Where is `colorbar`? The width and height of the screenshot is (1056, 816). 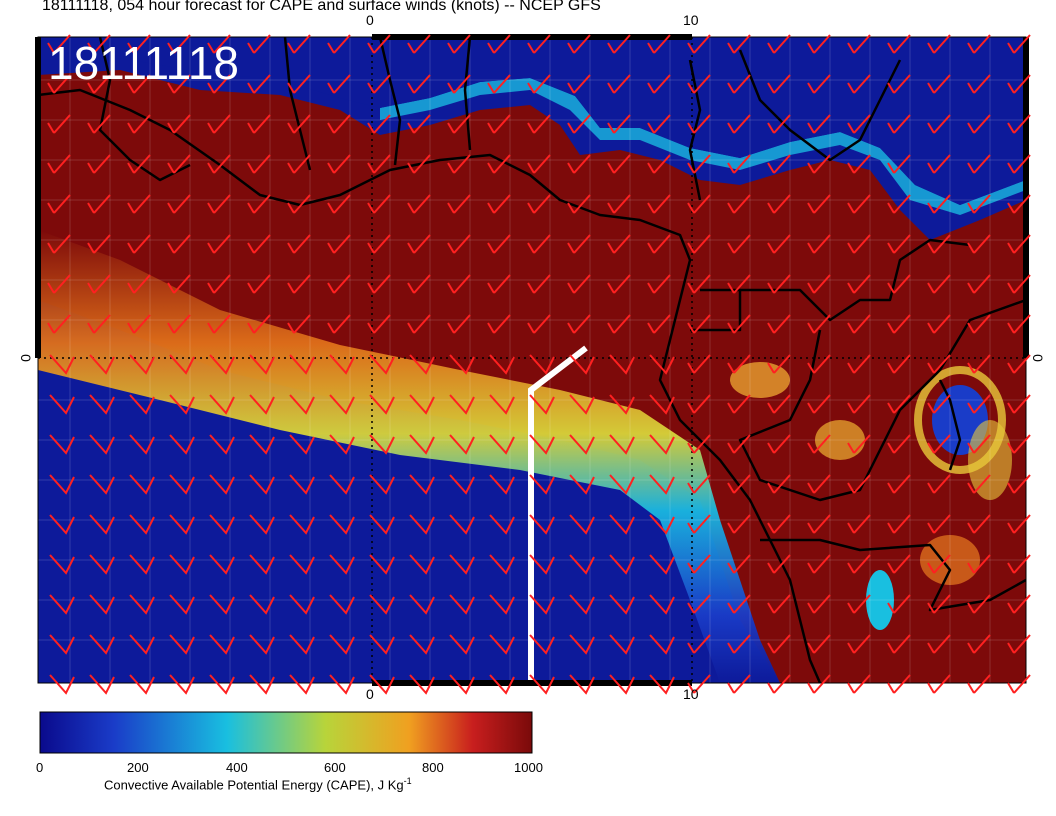 colorbar is located at coordinates (286, 732).